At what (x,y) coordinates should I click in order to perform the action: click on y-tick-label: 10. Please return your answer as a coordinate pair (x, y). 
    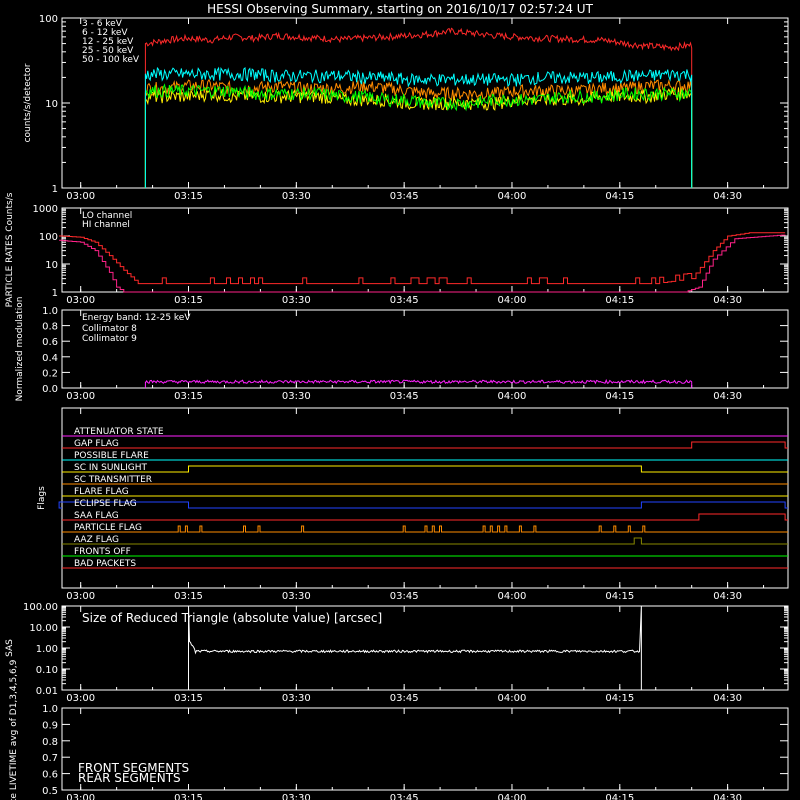
    Looking at the image, I should click on (51, 104).